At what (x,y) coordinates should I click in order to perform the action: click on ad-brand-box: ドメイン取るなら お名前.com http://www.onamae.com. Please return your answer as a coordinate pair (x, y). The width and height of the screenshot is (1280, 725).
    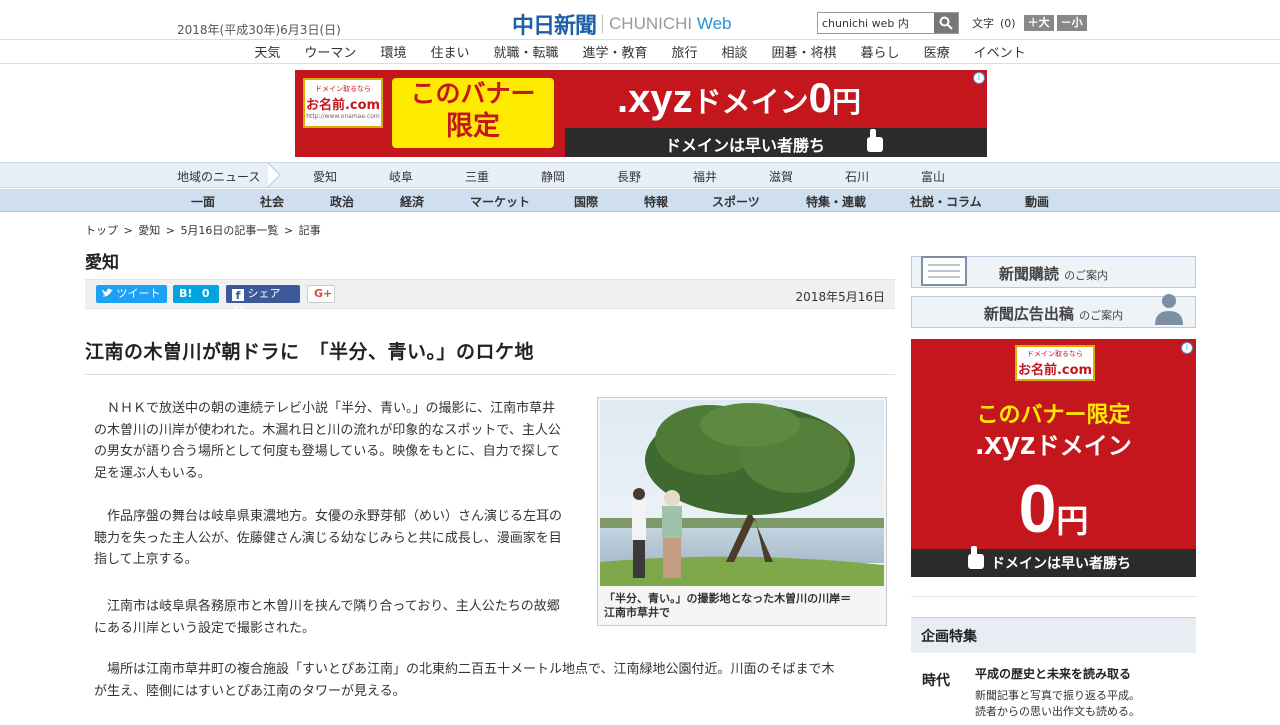
    Looking at the image, I should click on (343, 103).